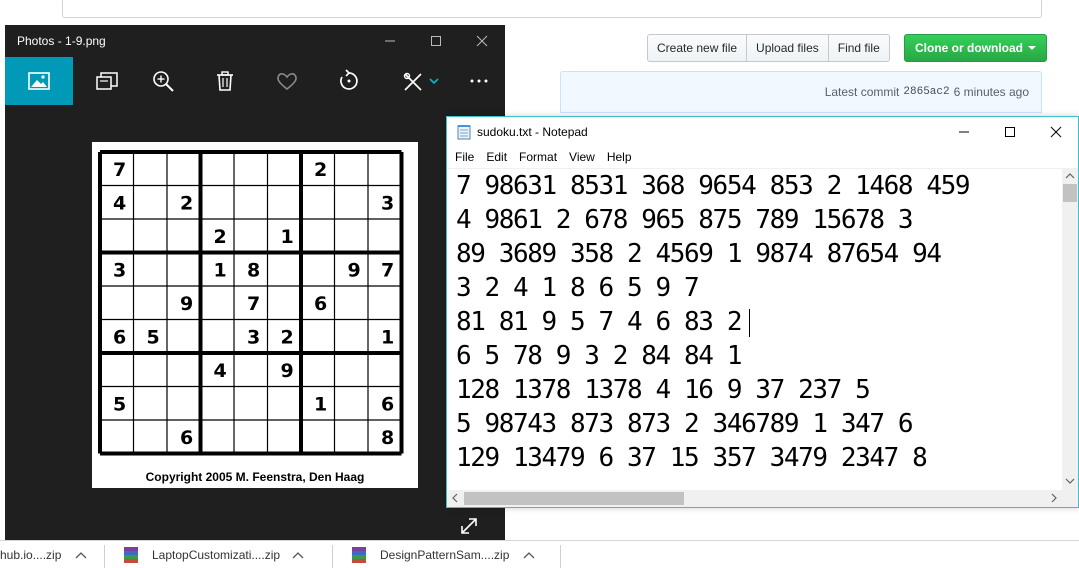 The height and width of the screenshot is (568, 1079). I want to click on edit-icon, so click(421, 81).